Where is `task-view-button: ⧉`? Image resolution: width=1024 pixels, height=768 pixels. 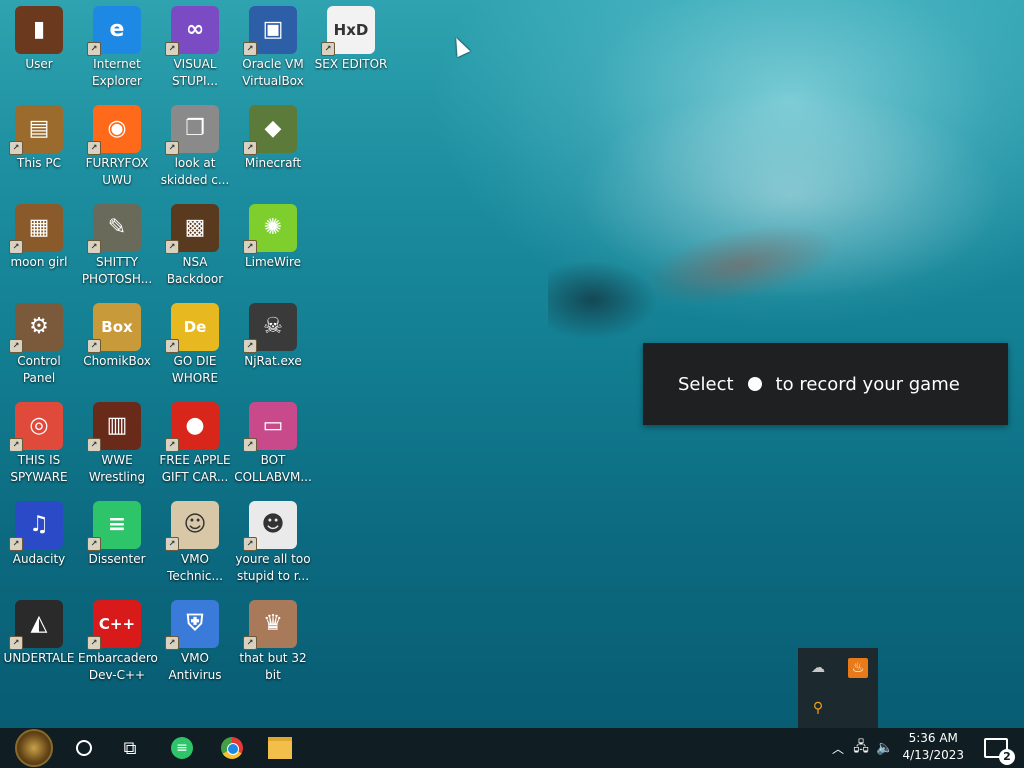 task-view-button: ⧉ is located at coordinates (130, 748).